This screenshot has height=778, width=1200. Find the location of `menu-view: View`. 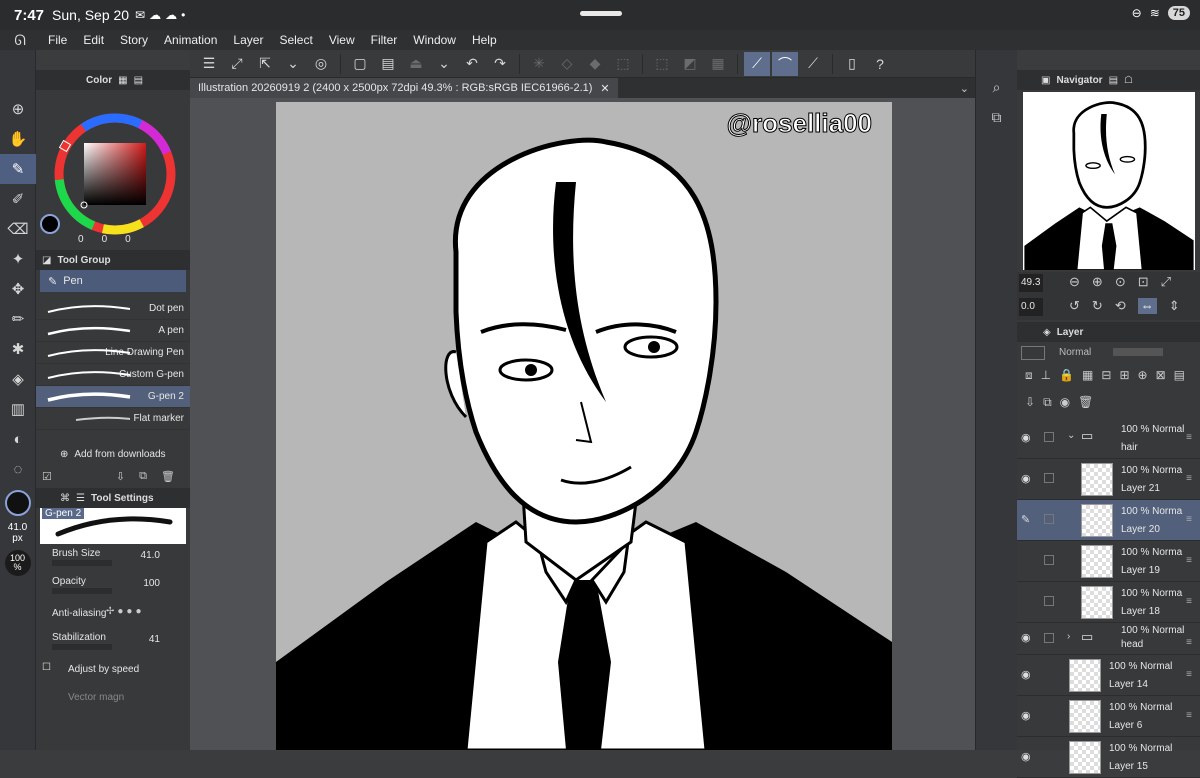

menu-view: View is located at coordinates (342, 40).